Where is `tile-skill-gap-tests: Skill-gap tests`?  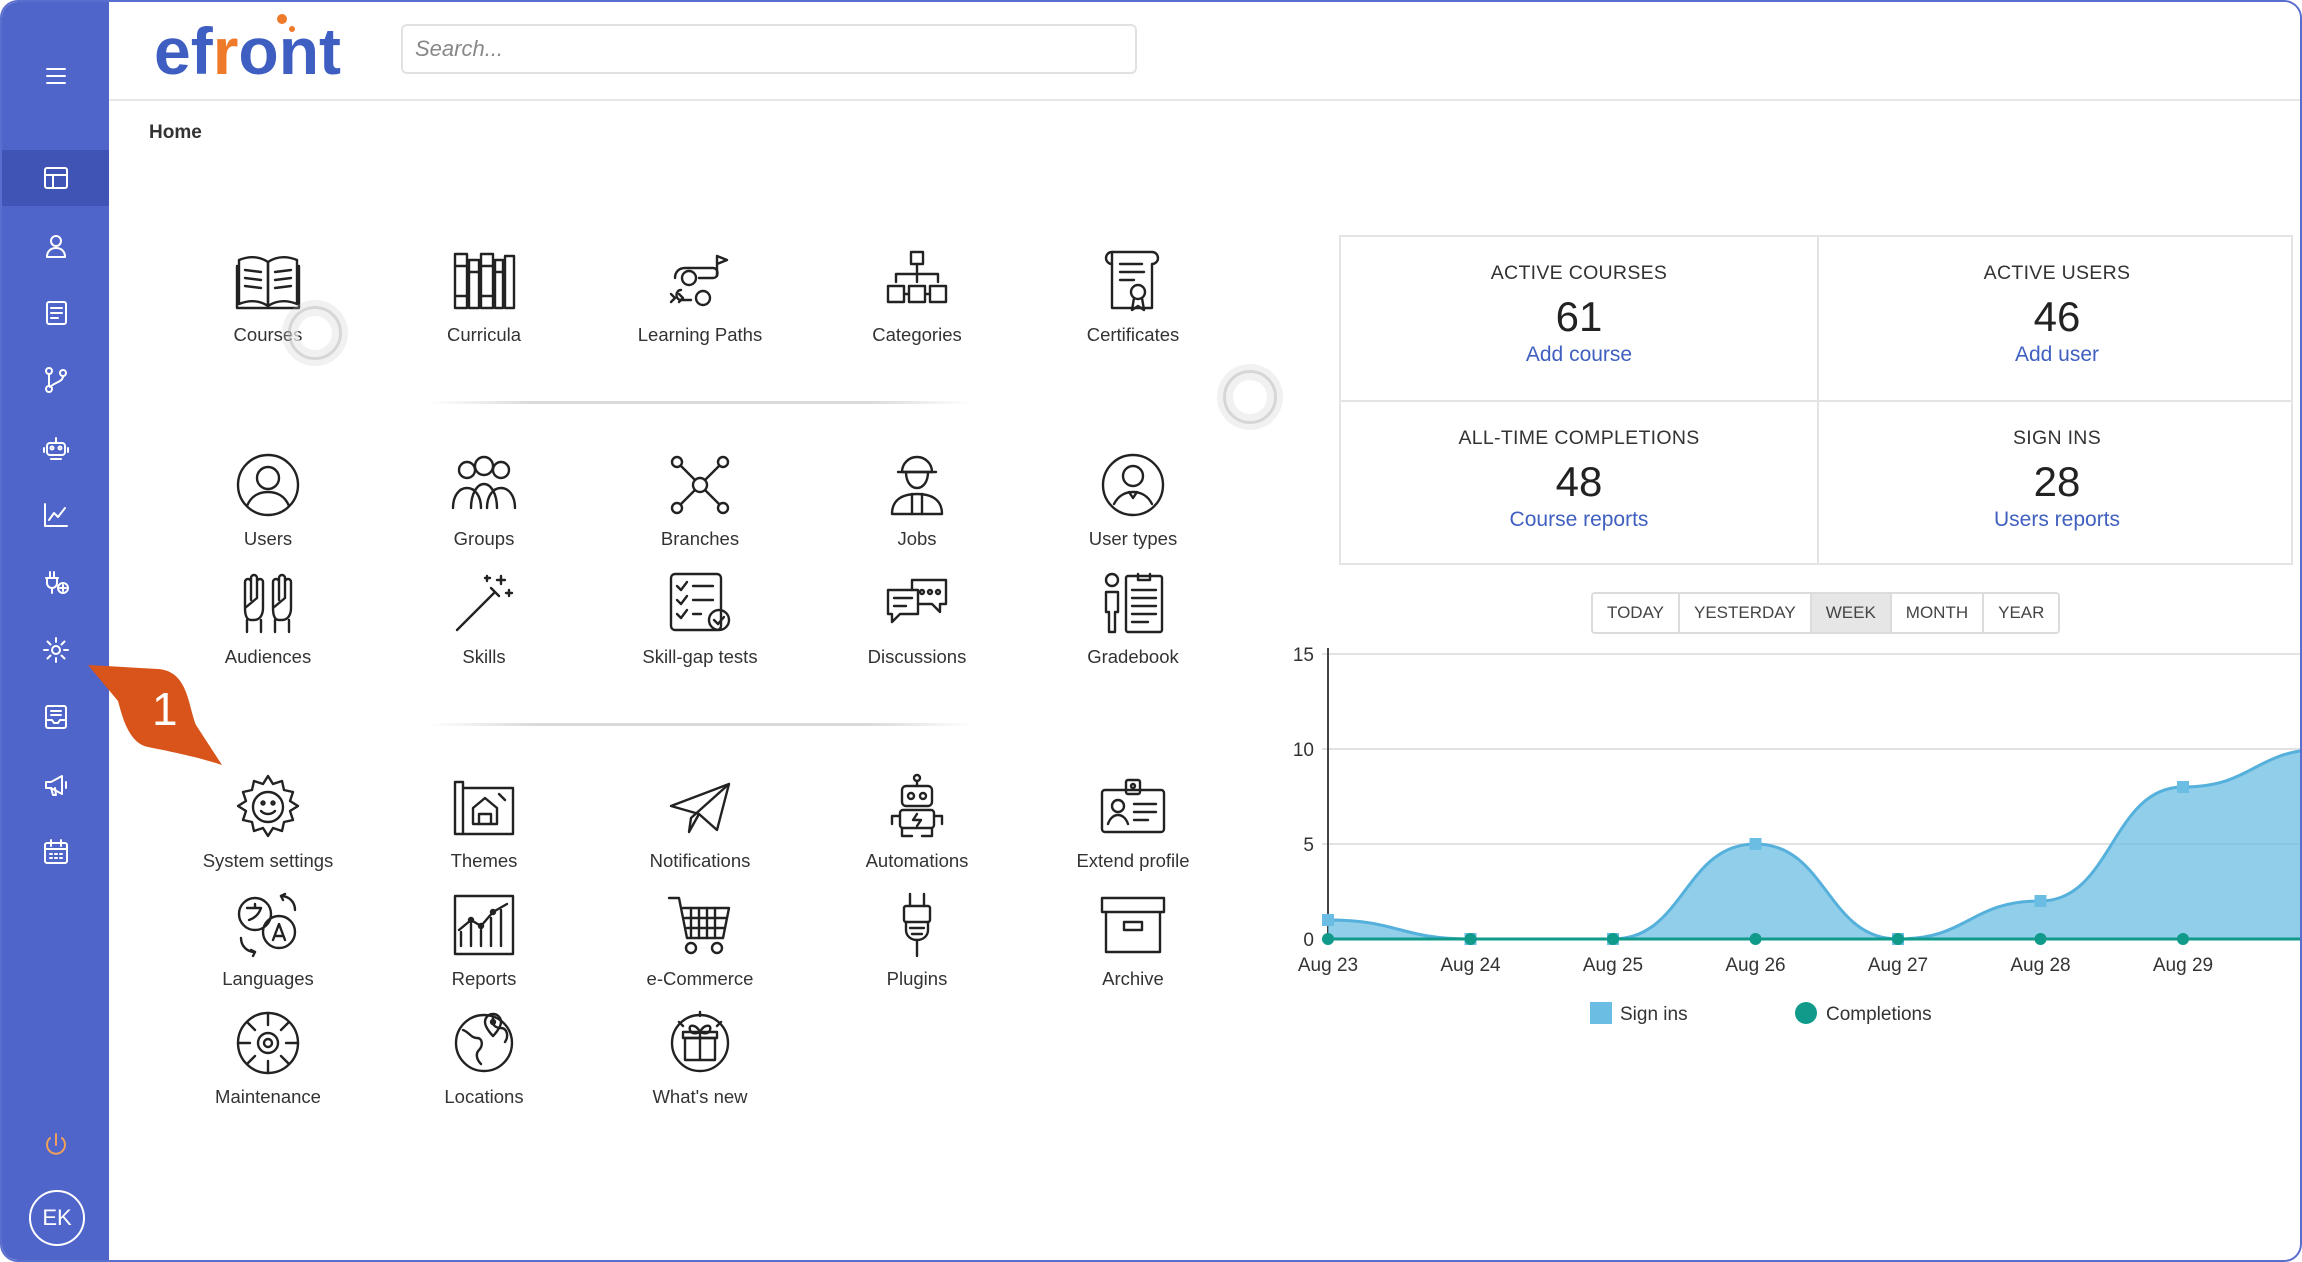 tile-skill-gap-tests: Skill-gap tests is located at coordinates (700, 623).